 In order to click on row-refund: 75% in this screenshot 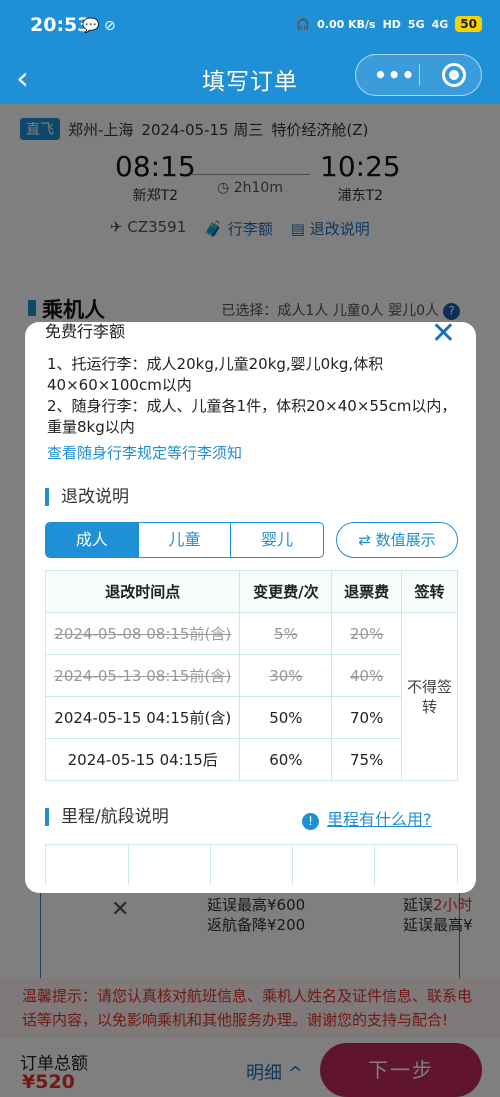, I will do `click(367, 759)`.